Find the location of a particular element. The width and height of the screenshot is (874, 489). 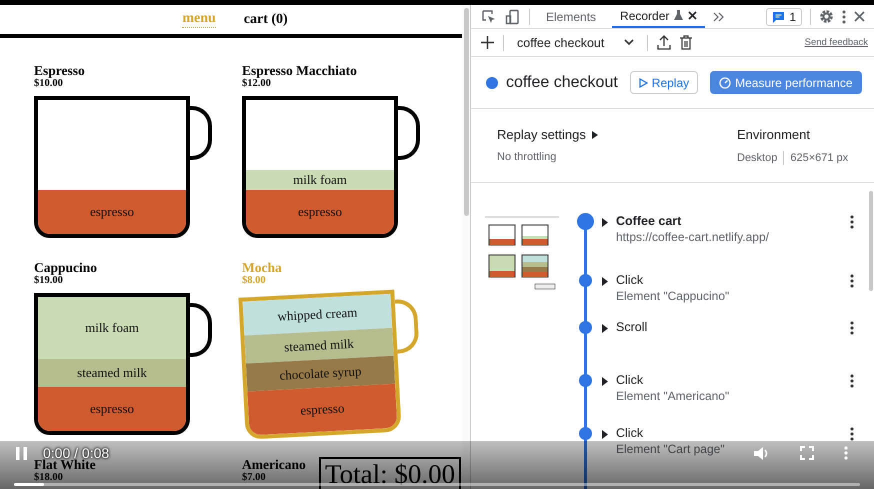

chevron-down-icon is located at coordinates (629, 42).